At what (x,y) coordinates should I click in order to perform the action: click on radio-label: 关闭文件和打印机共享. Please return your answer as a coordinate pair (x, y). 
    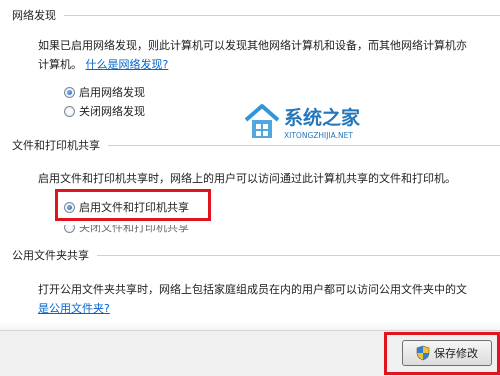
    Looking at the image, I should click on (134, 227).